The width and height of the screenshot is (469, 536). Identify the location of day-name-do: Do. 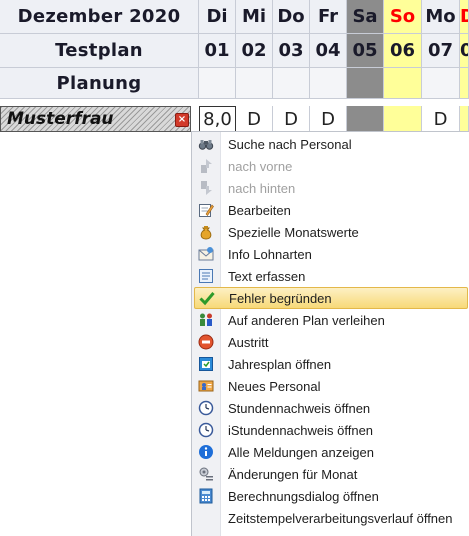
(291, 17).